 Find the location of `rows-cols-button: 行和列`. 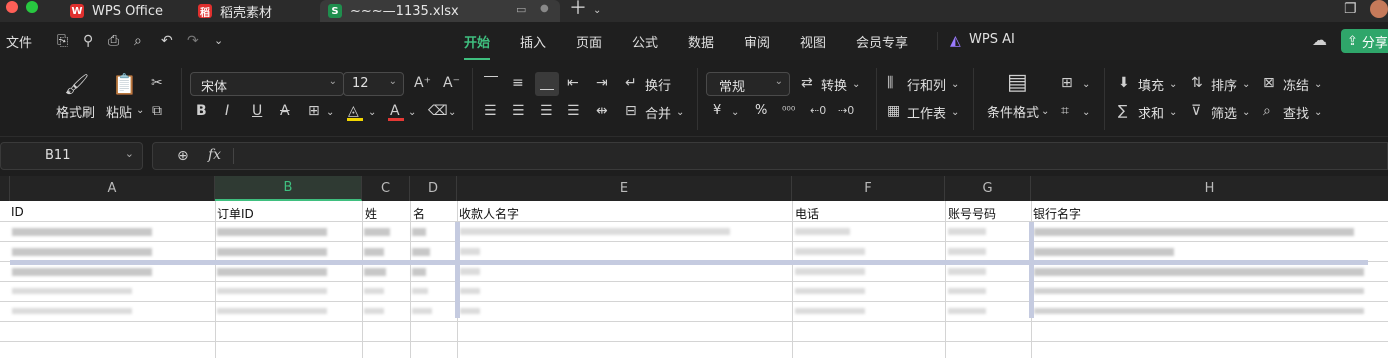

rows-cols-button: 行和列 is located at coordinates (926, 84).